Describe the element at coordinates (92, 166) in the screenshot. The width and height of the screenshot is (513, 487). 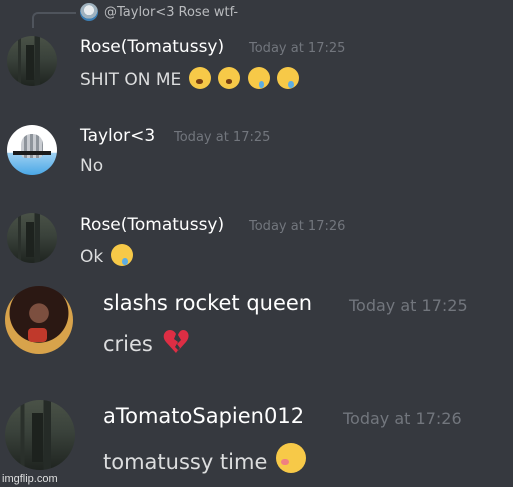
I see `message-text: No` at that location.